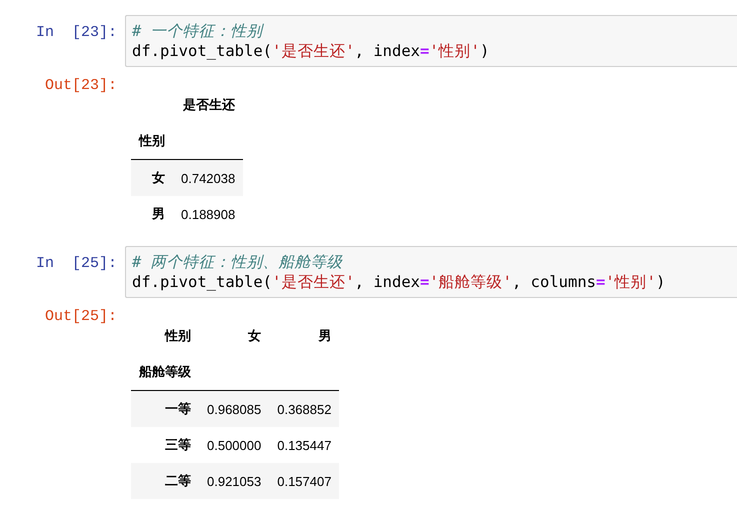 This screenshot has width=737, height=524. Describe the element at coordinates (152, 178) in the screenshot. I see `index-cell: 女` at that location.